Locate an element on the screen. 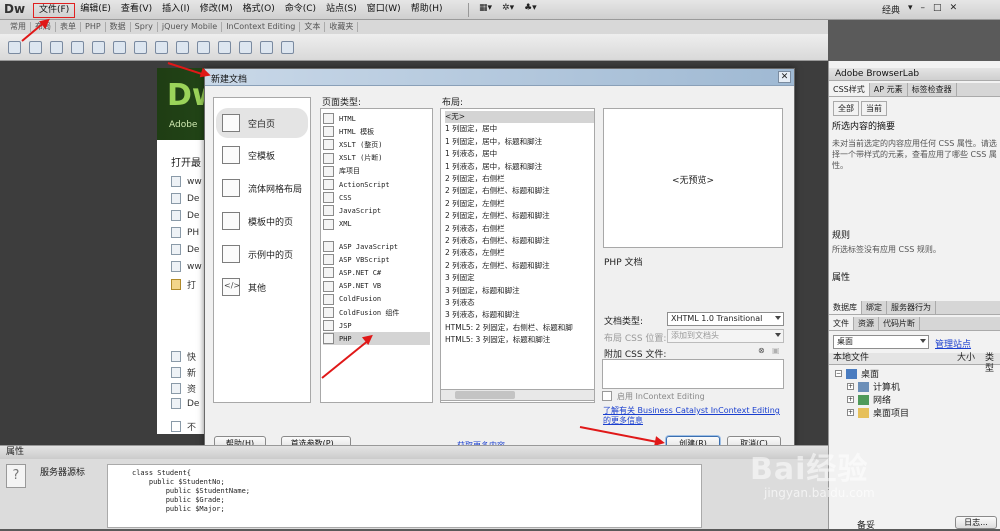 The width and height of the screenshot is (1000, 531). table-icon is located at coordinates (77, 47).